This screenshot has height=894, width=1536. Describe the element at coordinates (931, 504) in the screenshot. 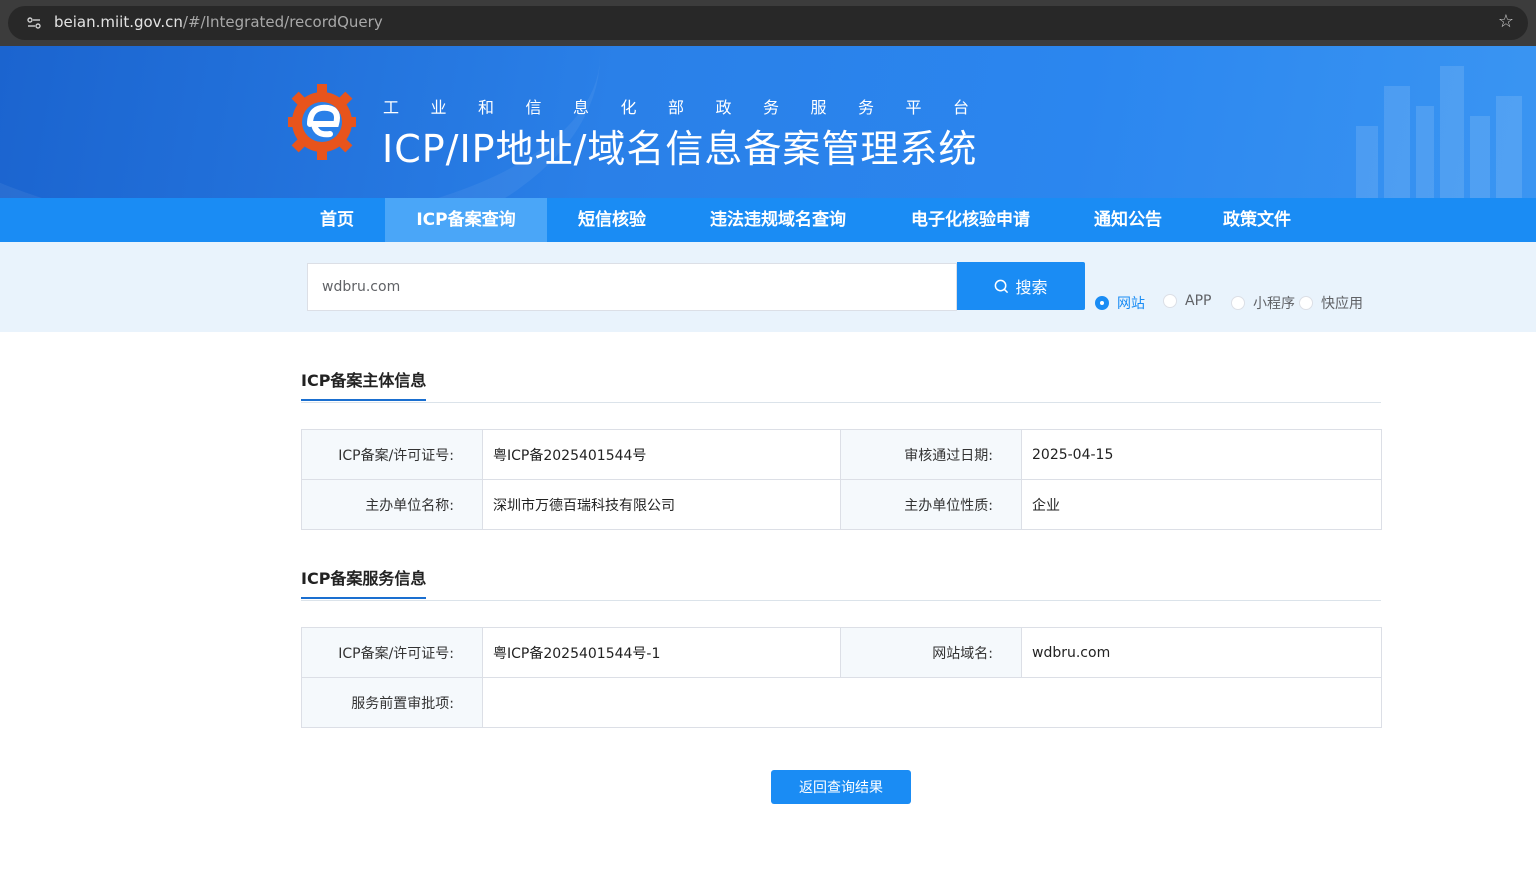

I see `field-label: 主办单位性质:` at that location.